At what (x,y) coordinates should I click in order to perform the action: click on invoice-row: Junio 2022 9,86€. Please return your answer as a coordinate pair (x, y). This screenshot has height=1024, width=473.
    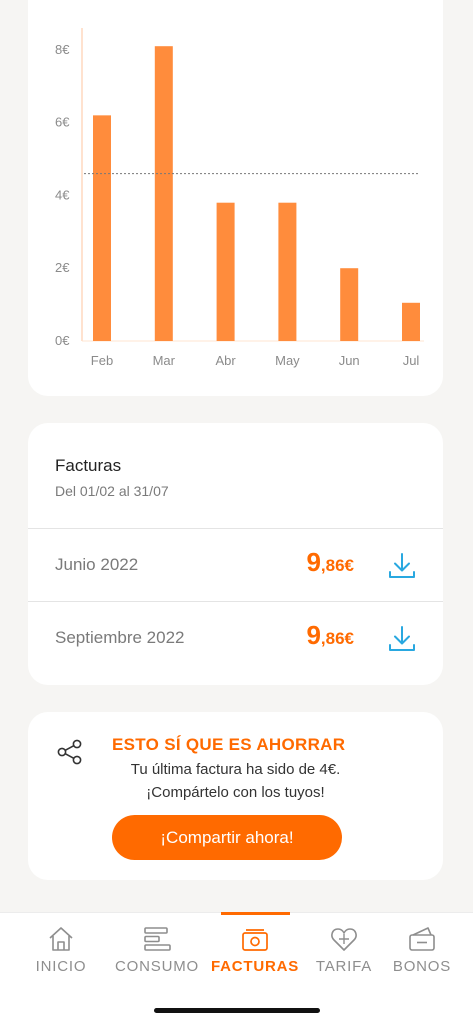
    Looking at the image, I should click on (235, 564).